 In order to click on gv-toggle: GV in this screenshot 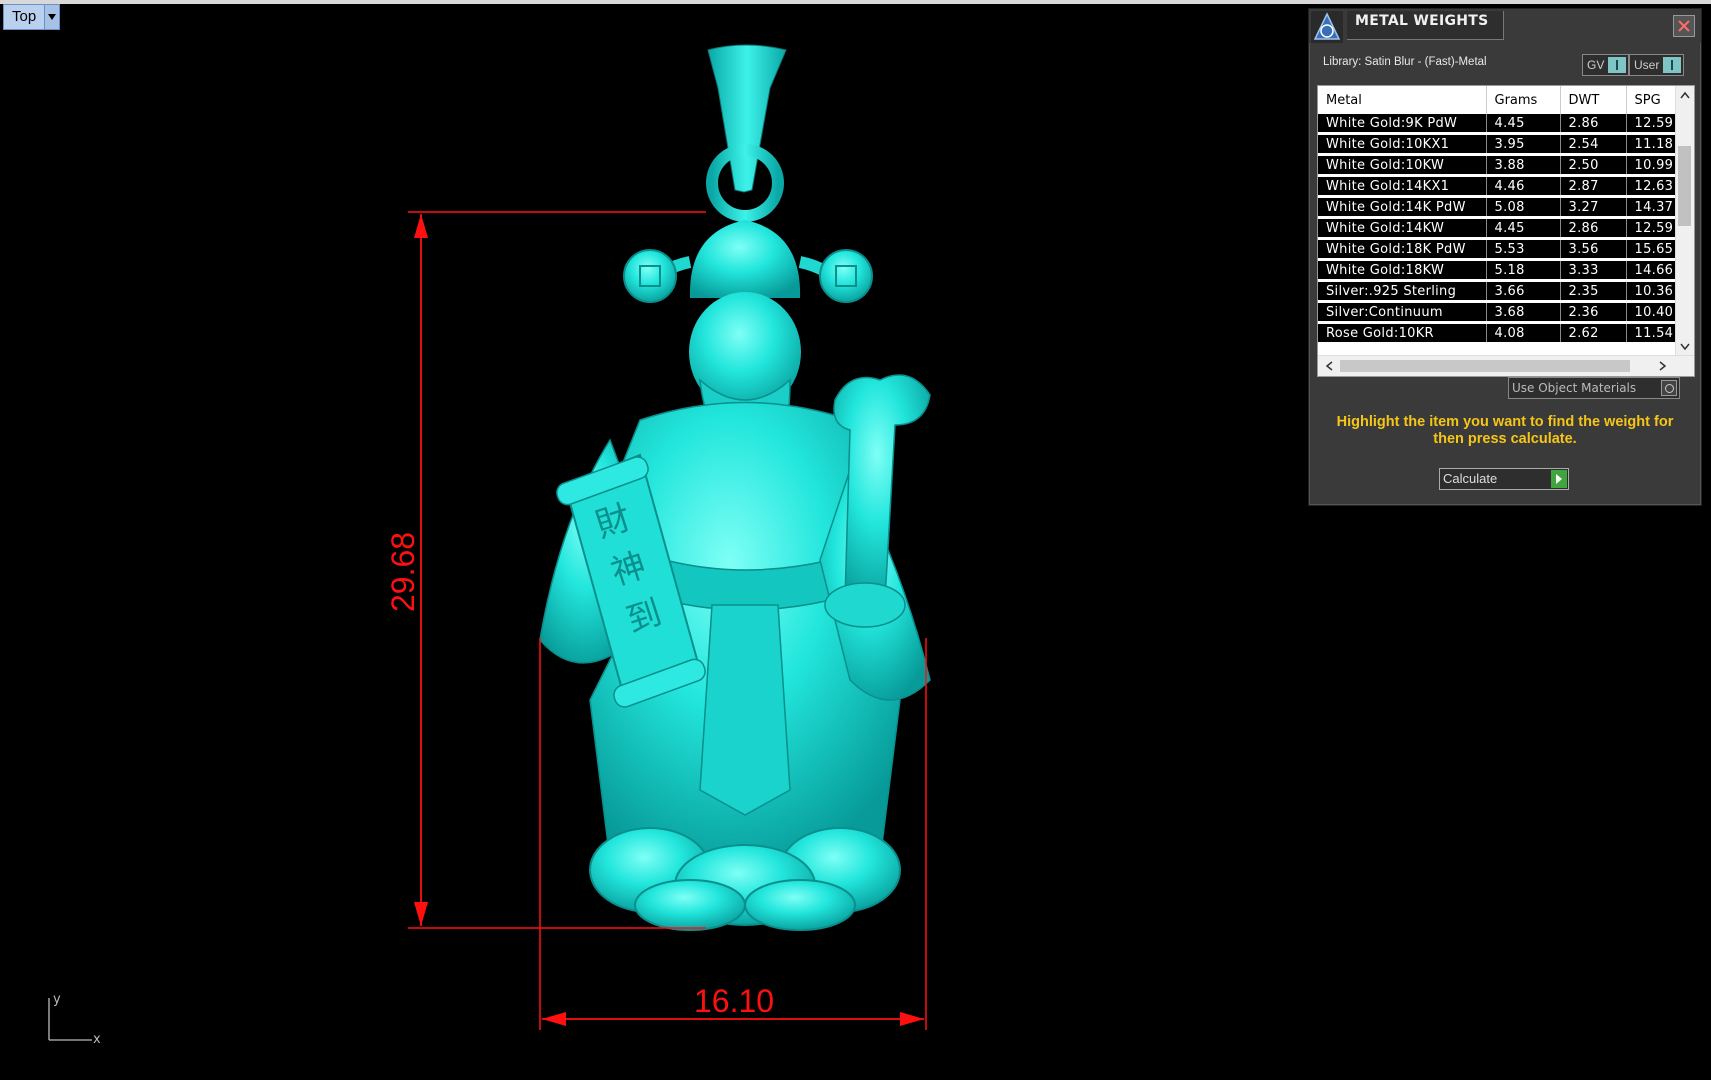, I will do `click(1606, 65)`.